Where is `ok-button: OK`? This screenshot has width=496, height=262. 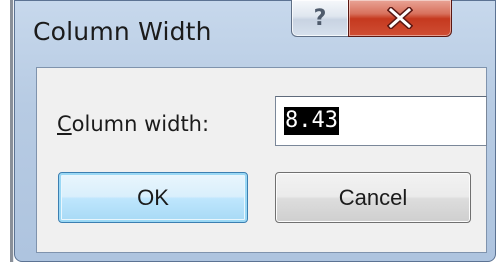
ok-button: OK is located at coordinates (153, 197).